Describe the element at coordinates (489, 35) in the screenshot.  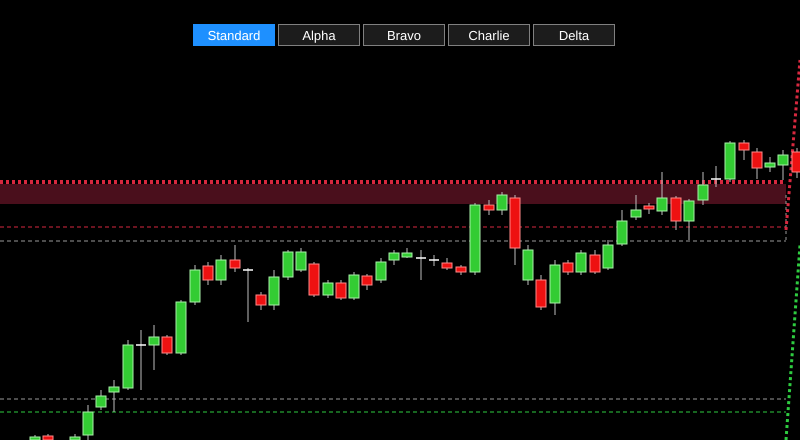
I see `chart-tab: Charlie` at that location.